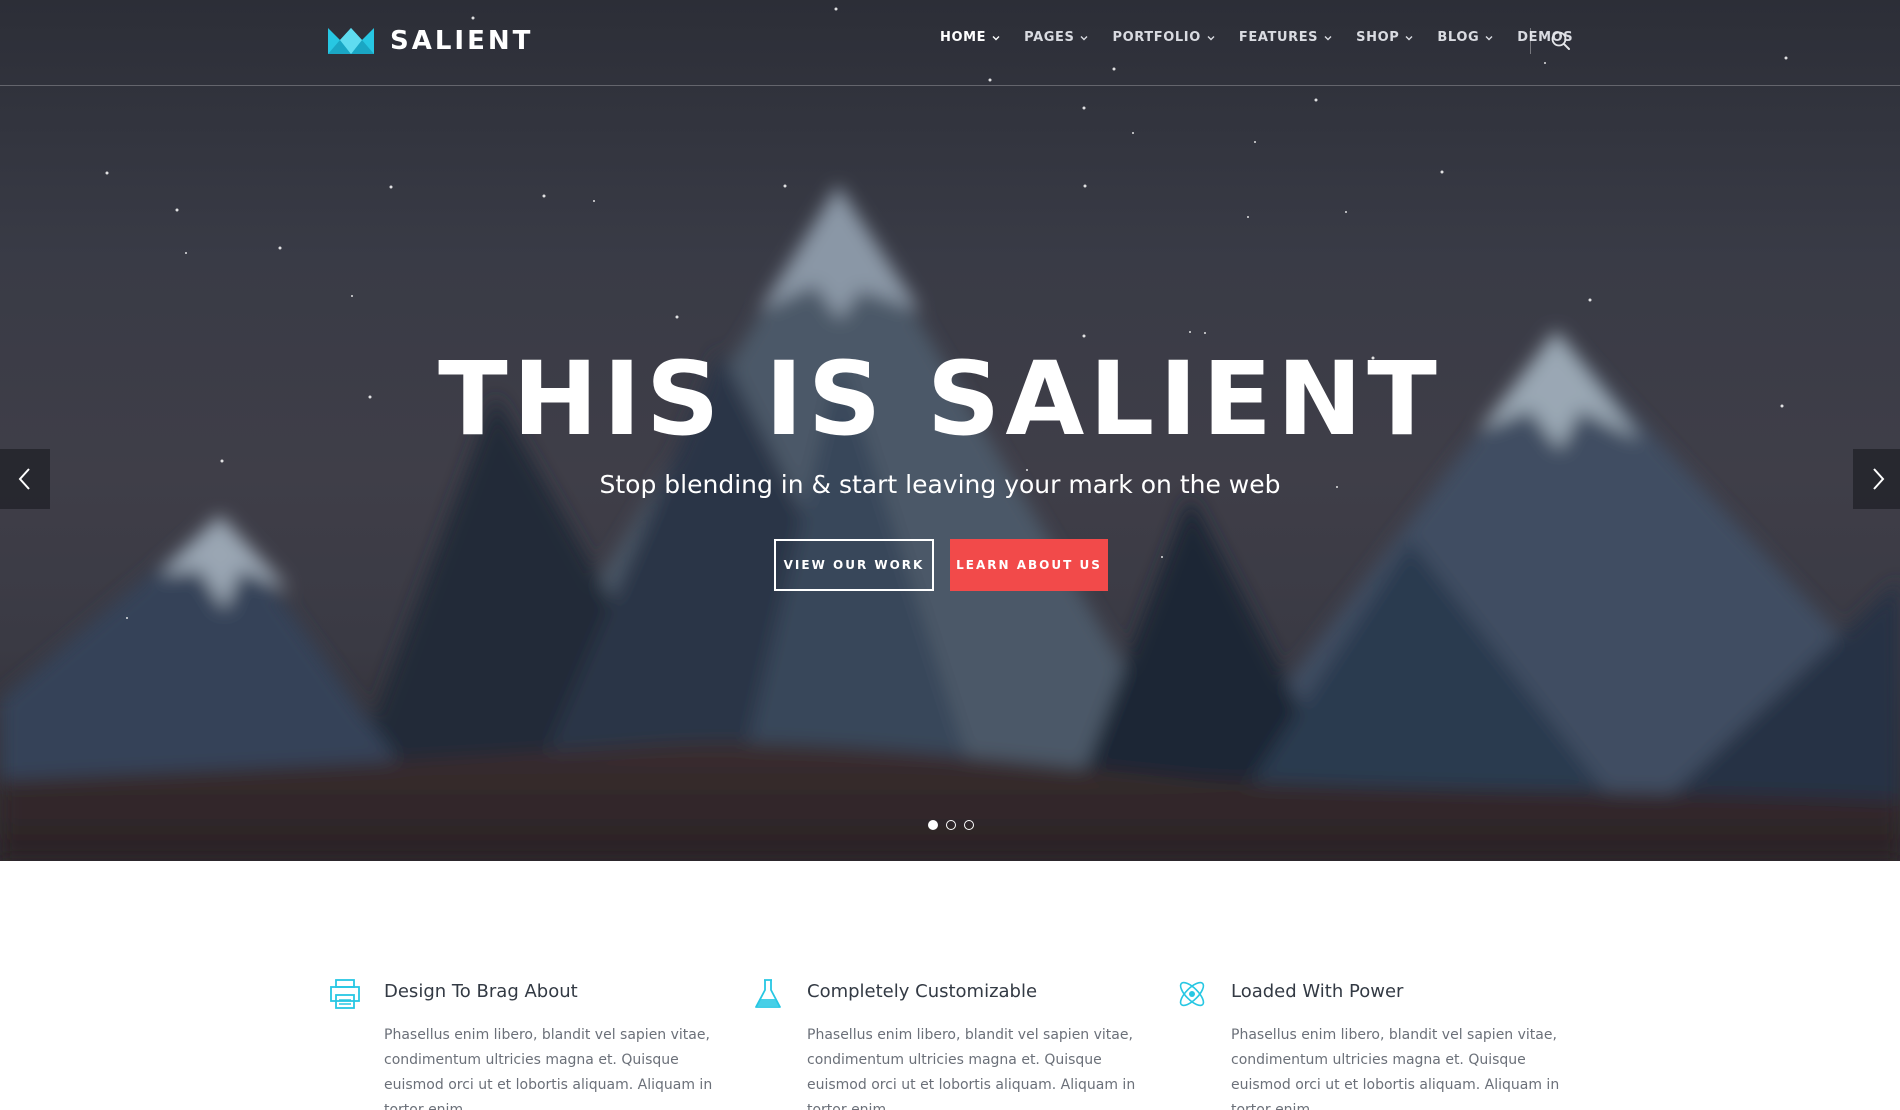 The image size is (1900, 1110). I want to click on nav-label: PORTFOLIO, so click(1156, 37).